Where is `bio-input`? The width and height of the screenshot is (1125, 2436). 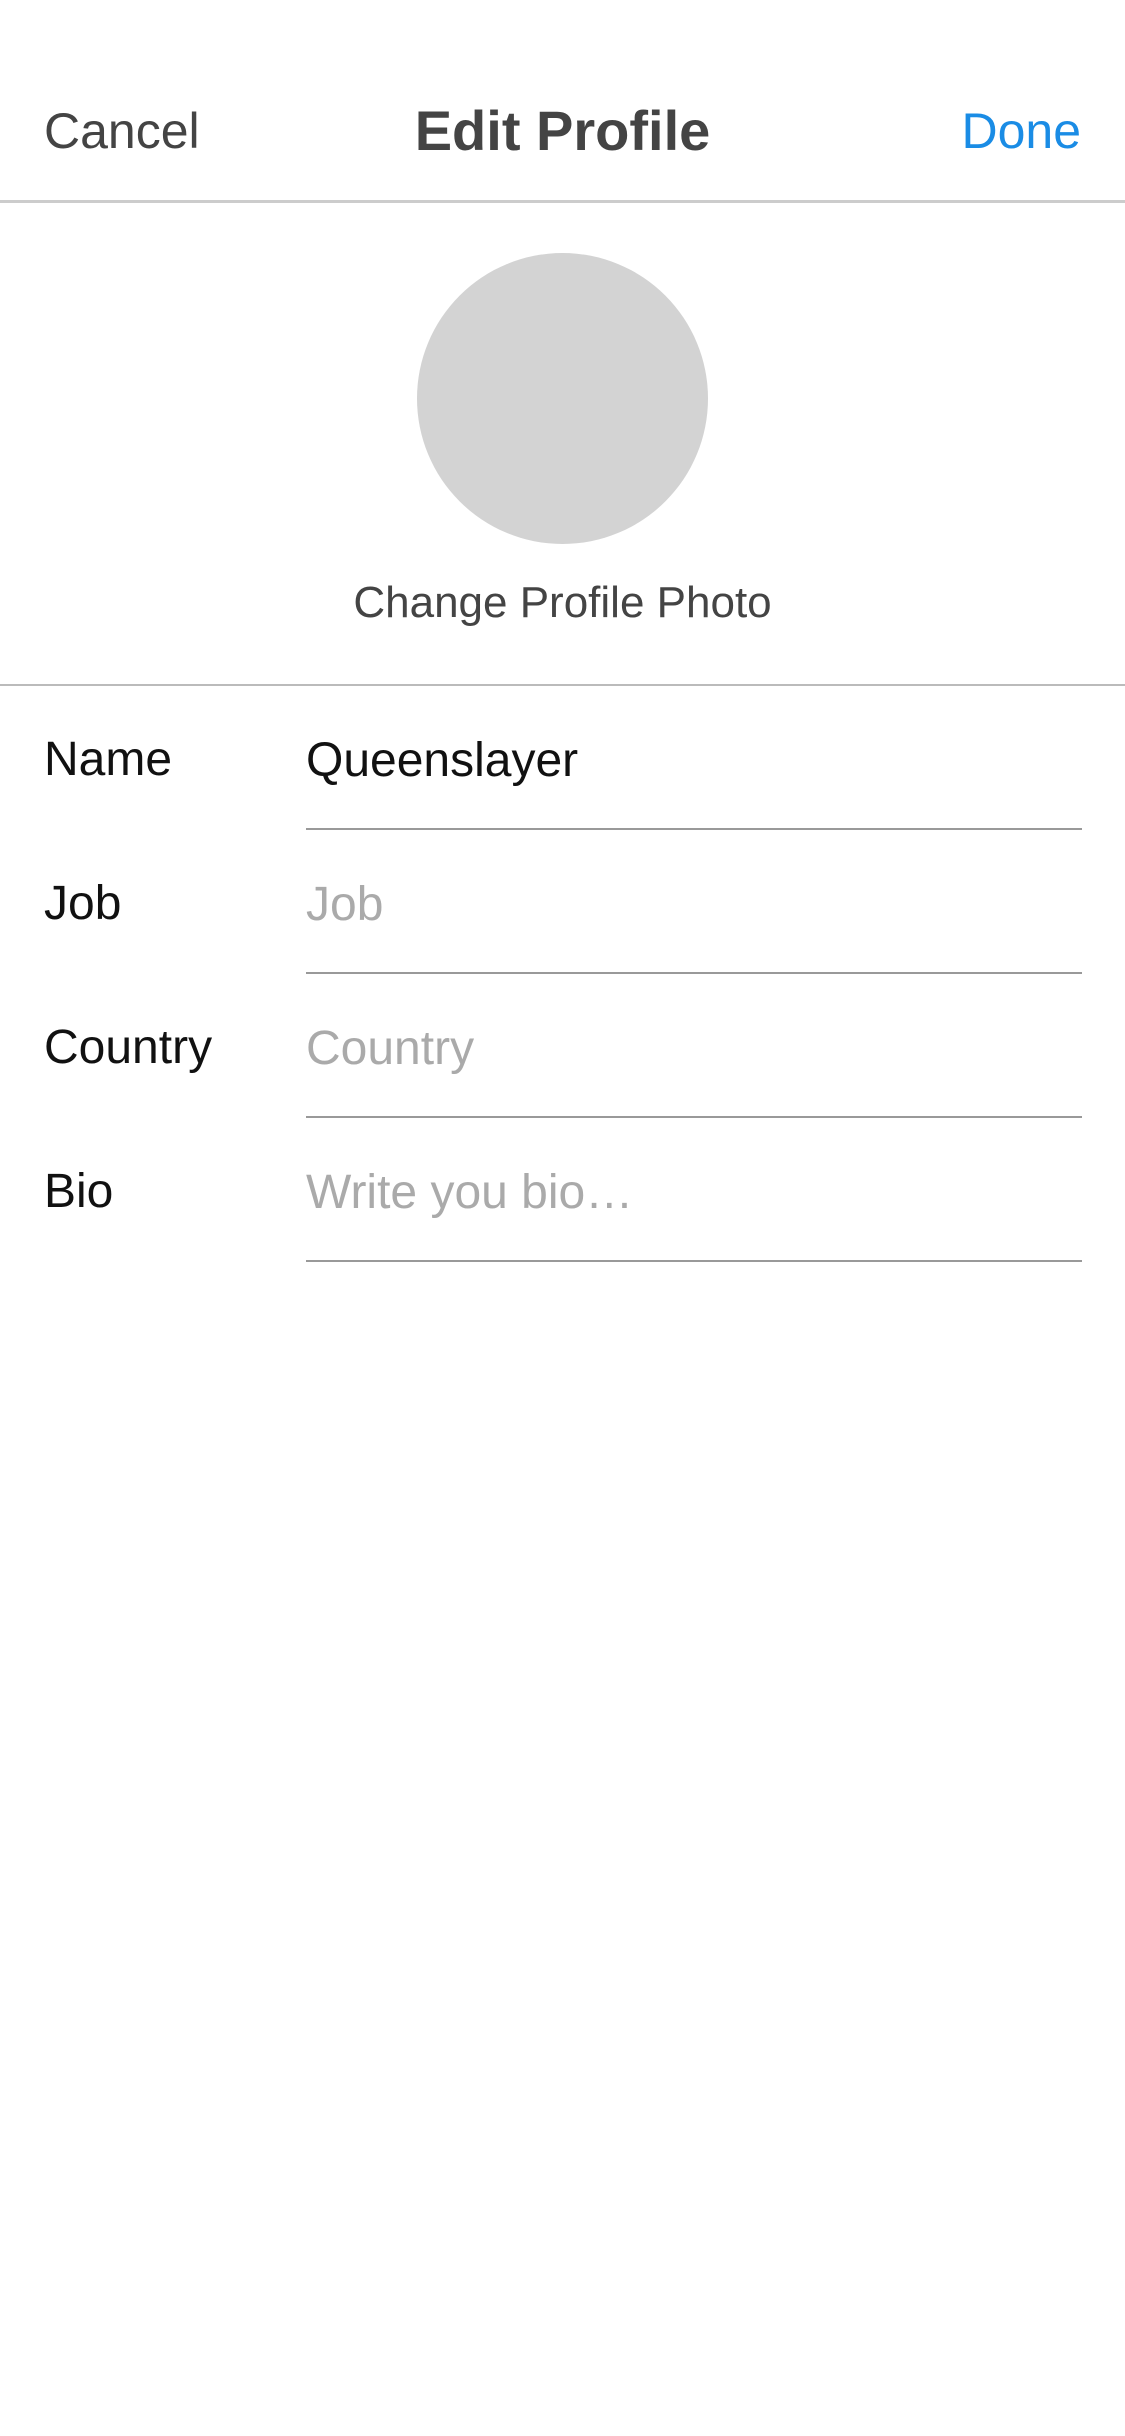
bio-input is located at coordinates (694, 1192).